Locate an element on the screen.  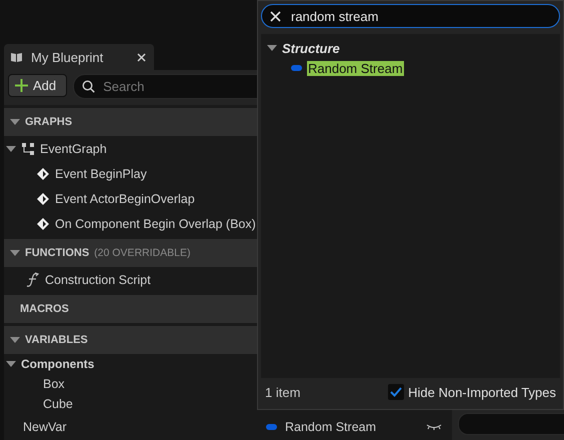
component-item: Box is located at coordinates (54, 384).